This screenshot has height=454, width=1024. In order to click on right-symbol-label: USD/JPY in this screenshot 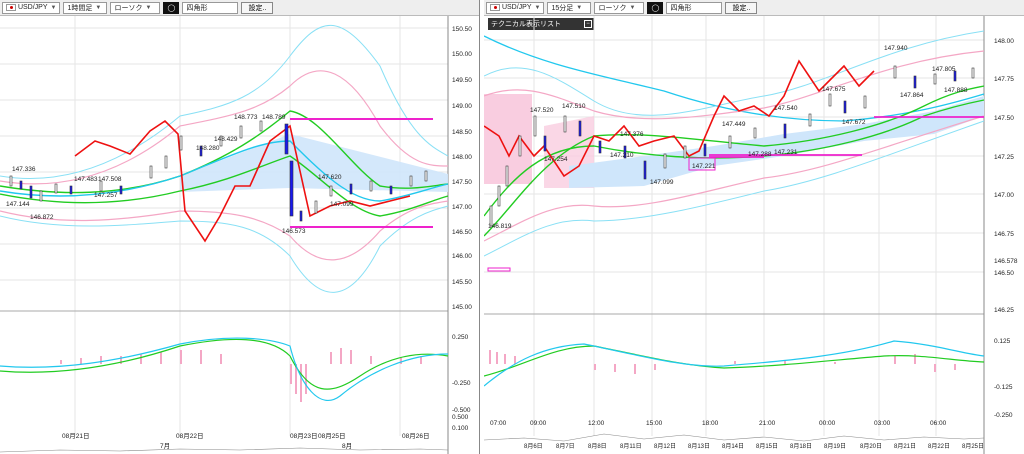, I will do `click(516, 7)`.